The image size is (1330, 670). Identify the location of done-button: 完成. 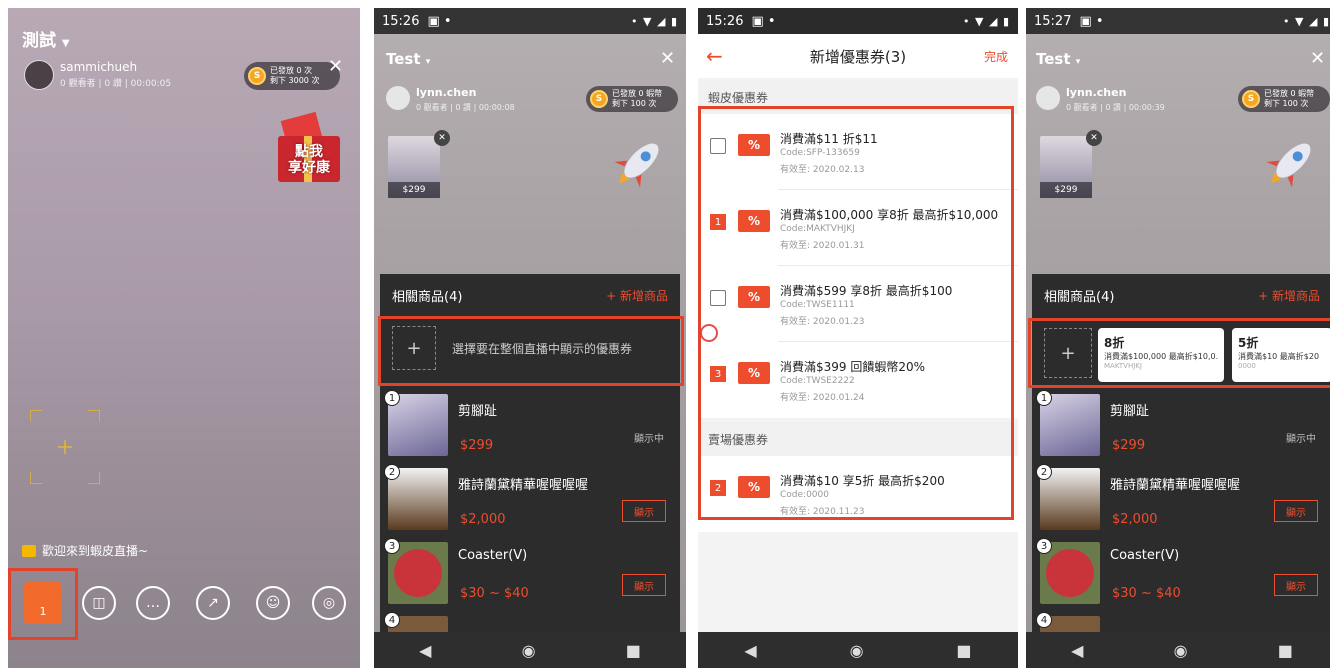
(996, 56).